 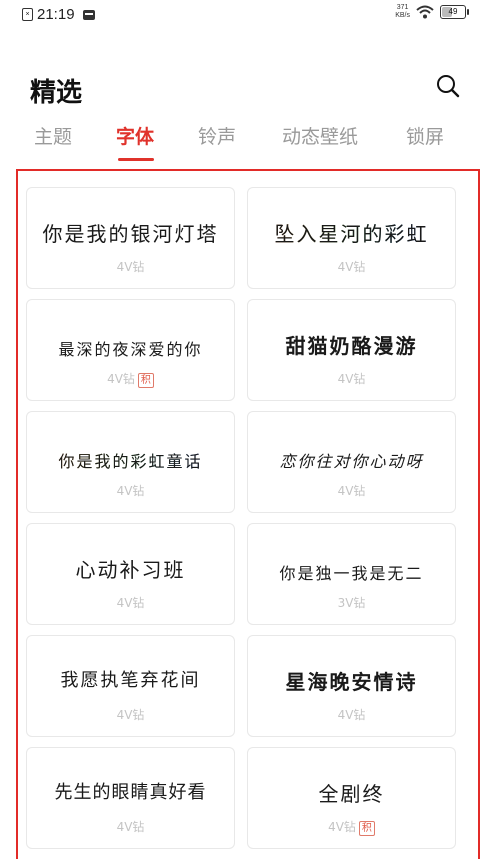 I want to click on sim-icon: ×, so click(x=27, y=14).